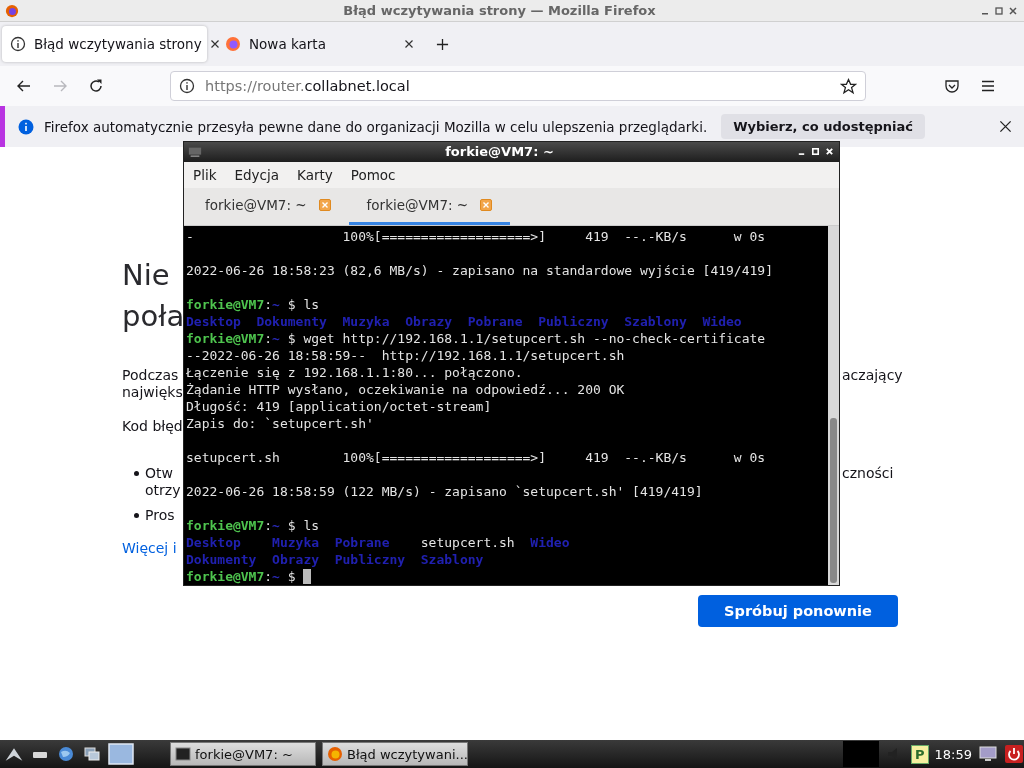 The width and height of the screenshot is (1024, 768). Describe the element at coordinates (798, 611) in the screenshot. I see `retry-button: Spróbuj ponownie` at that location.